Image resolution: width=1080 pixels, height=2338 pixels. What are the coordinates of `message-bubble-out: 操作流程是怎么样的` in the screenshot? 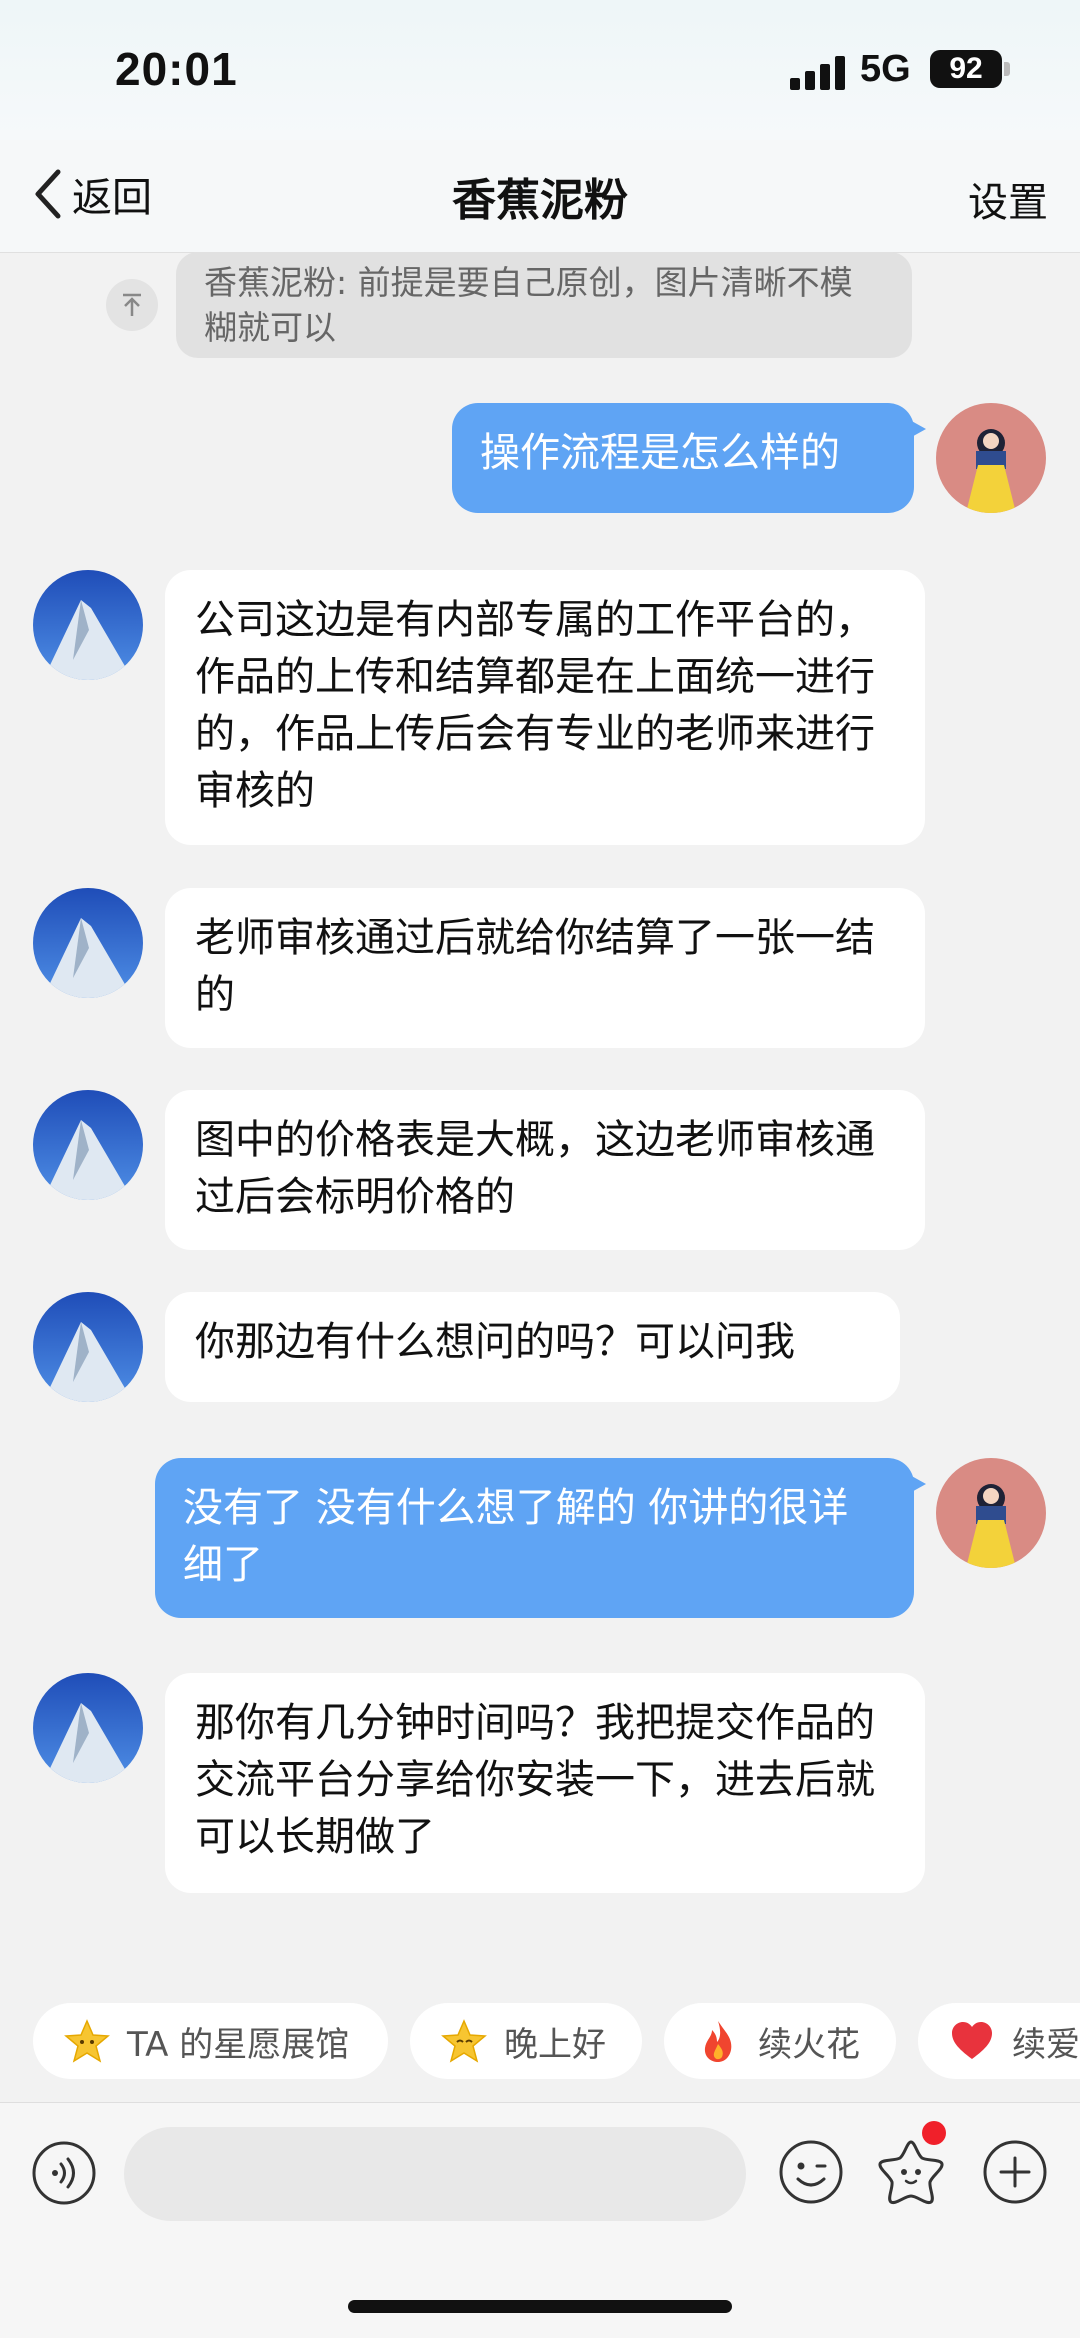 It's located at (689, 458).